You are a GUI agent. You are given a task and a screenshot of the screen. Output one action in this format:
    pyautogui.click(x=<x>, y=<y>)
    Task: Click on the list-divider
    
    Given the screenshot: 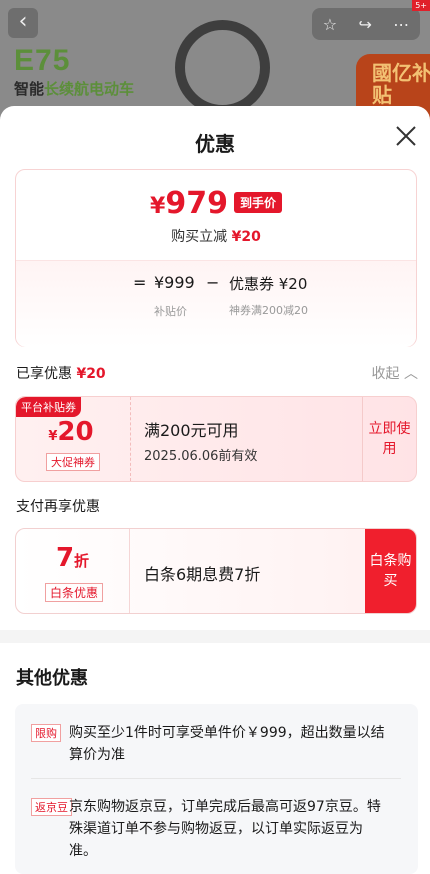 What is the action you would take?
    pyautogui.click(x=216, y=778)
    